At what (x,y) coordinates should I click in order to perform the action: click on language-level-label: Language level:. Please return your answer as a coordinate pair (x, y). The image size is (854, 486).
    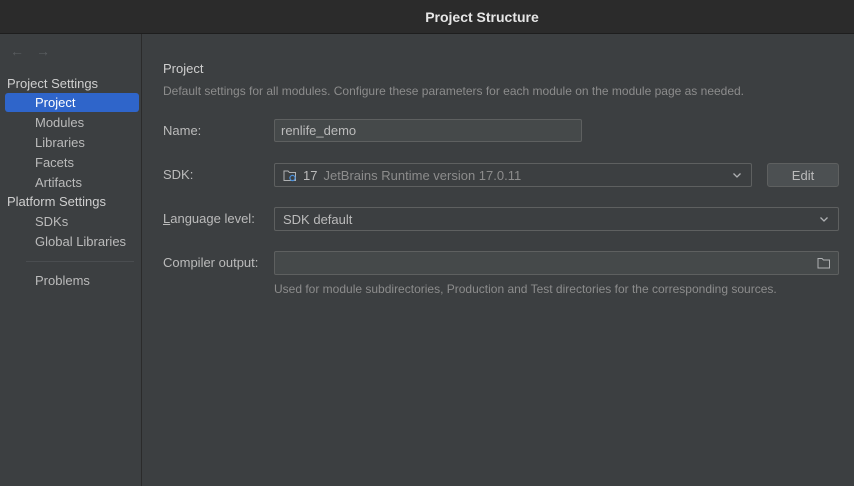
    Looking at the image, I should click on (209, 218).